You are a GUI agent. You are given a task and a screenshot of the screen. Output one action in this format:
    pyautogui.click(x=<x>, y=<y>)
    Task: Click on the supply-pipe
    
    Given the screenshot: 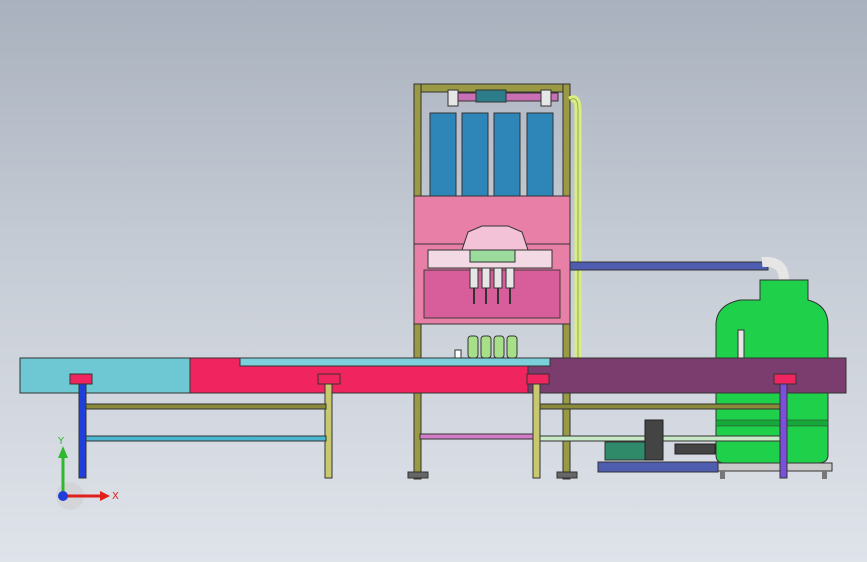 What is the action you would take?
    pyautogui.click(x=679, y=268)
    